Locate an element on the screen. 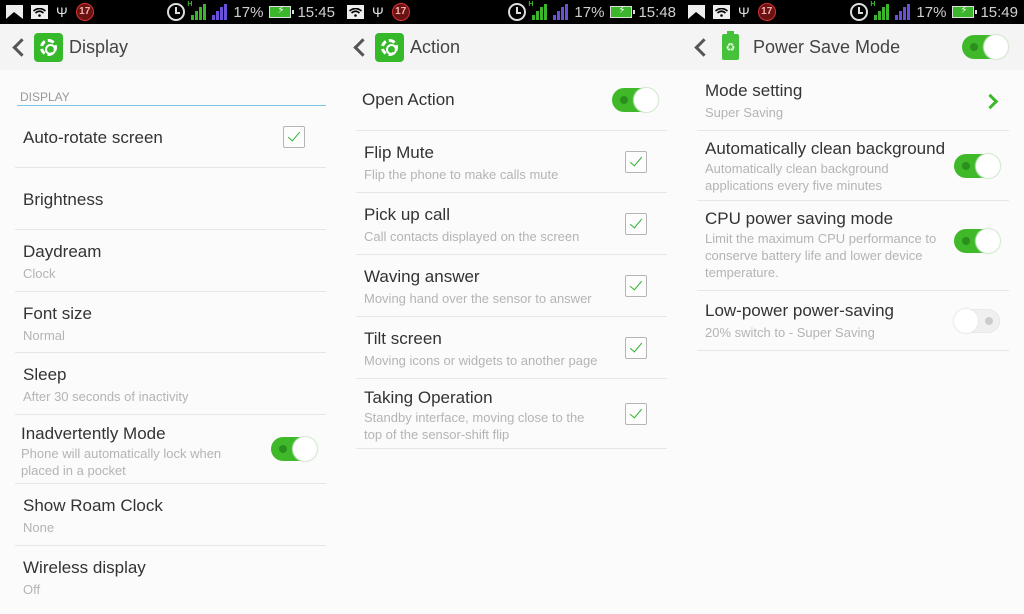 This screenshot has height=614, width=1024. setting-subtitle: Super Saving is located at coordinates (744, 112).